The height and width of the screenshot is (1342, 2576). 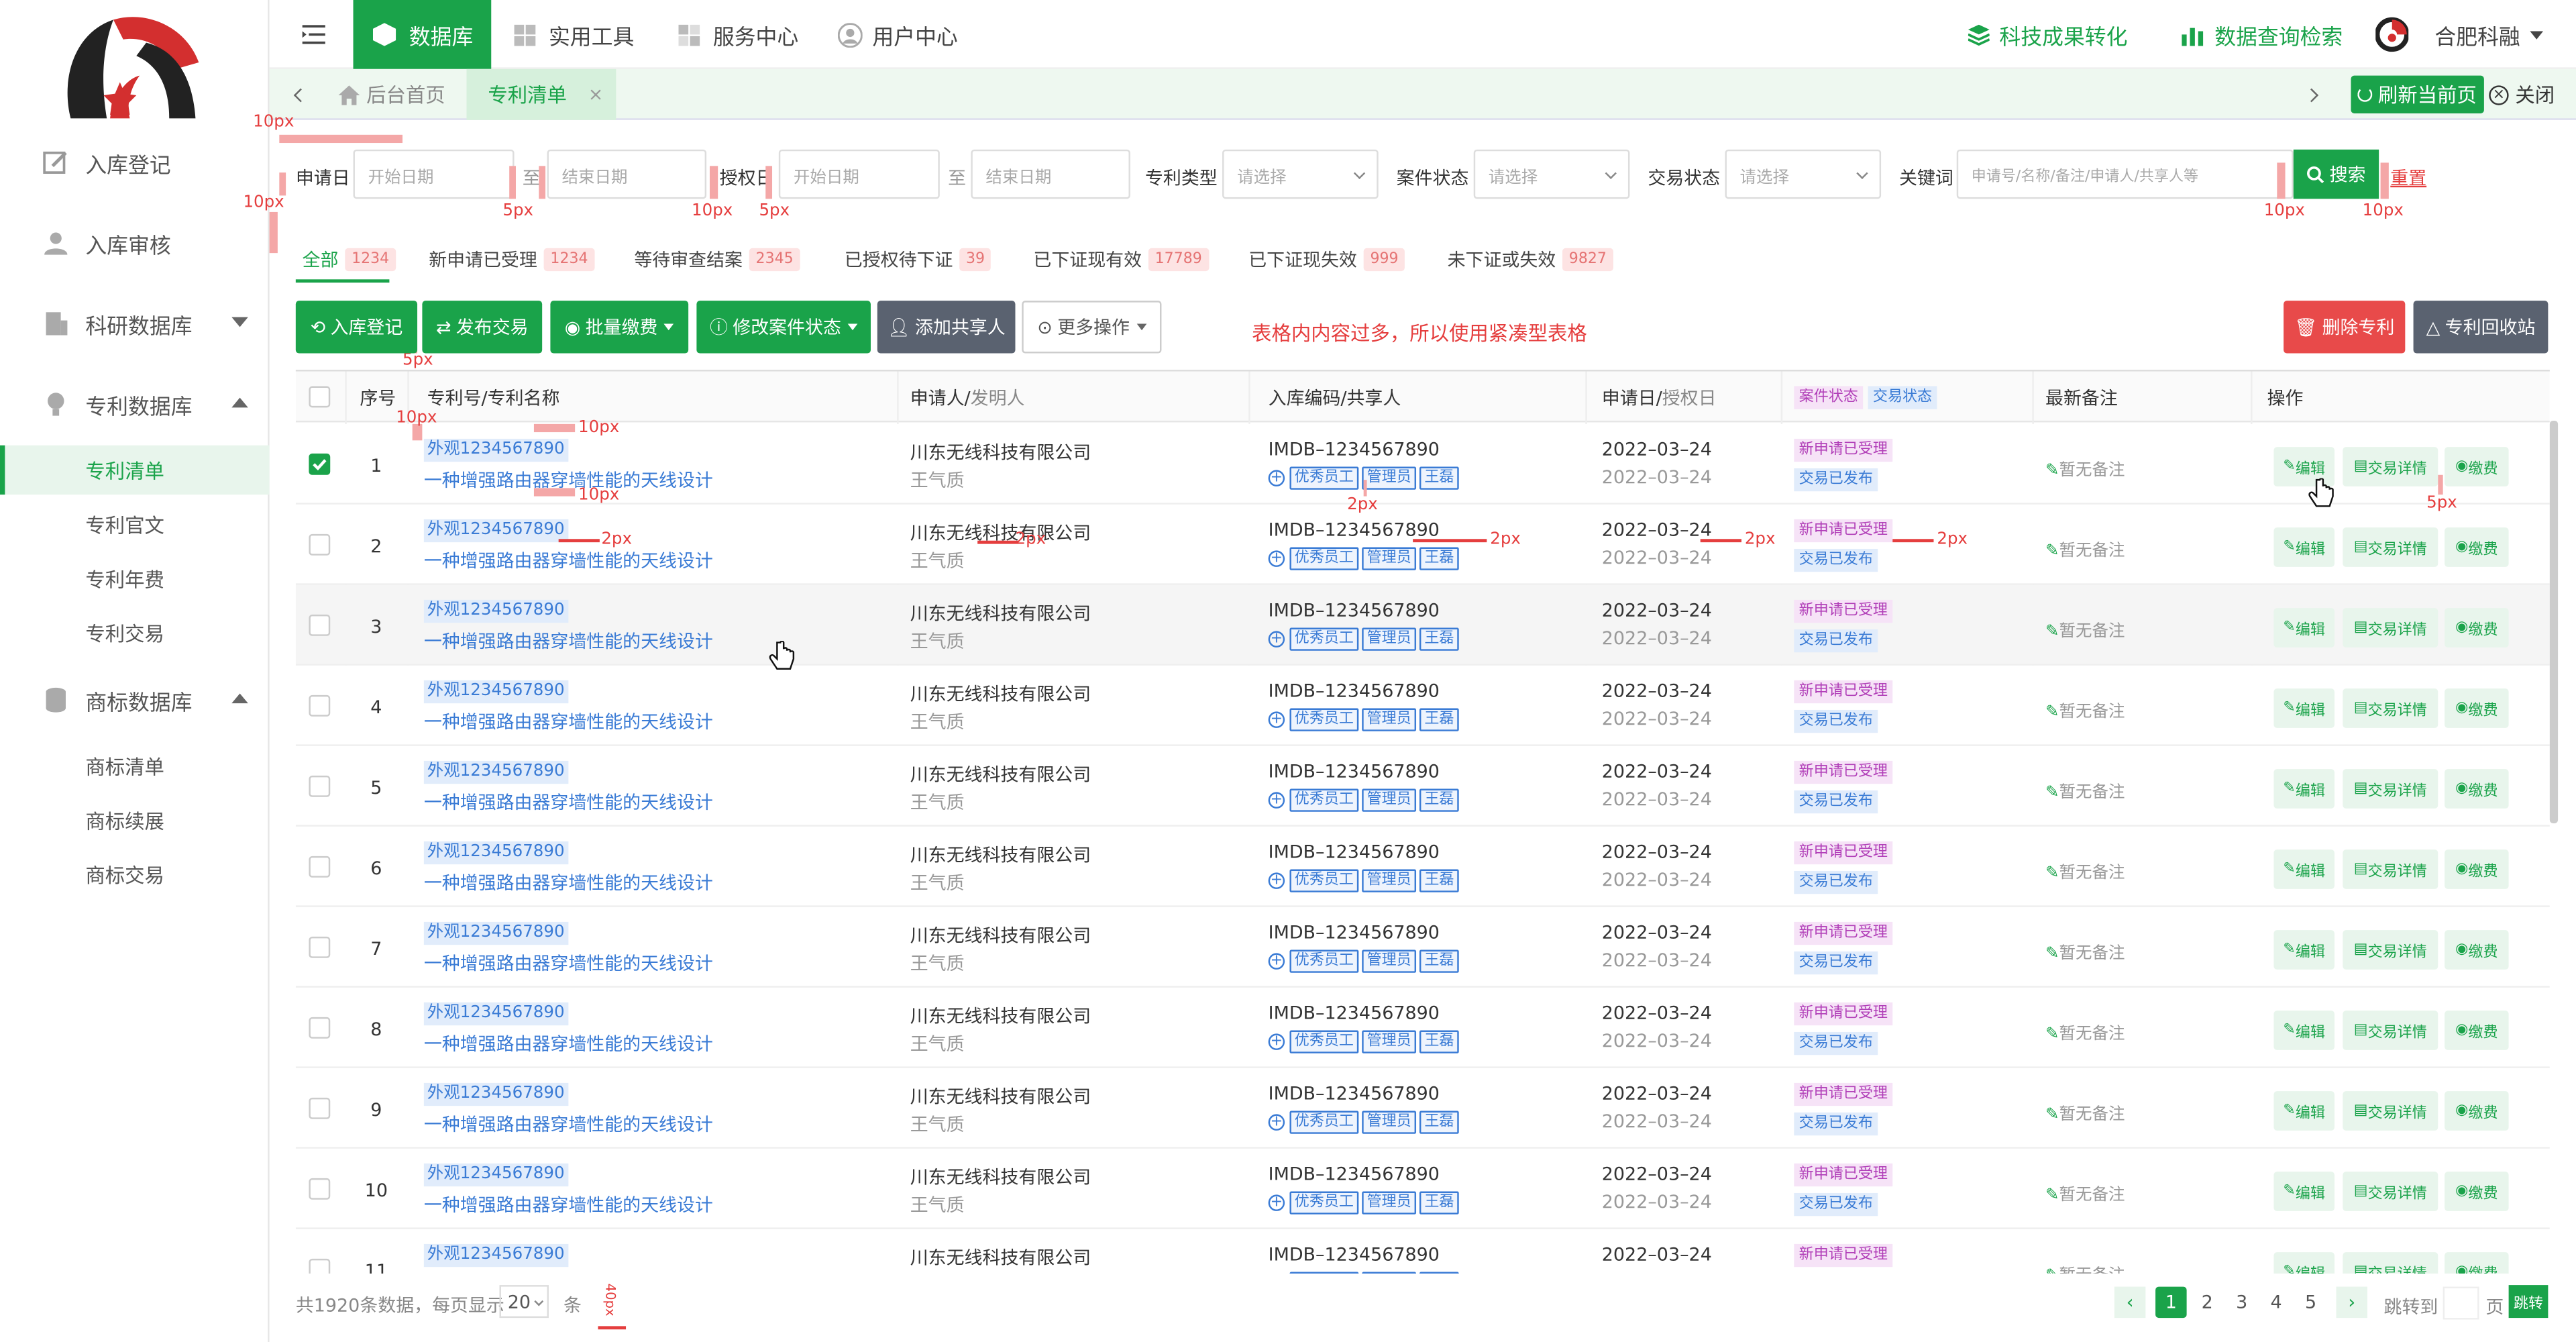 What do you see at coordinates (524, 1302) in the screenshot?
I see `page-size-select: 20` at bounding box center [524, 1302].